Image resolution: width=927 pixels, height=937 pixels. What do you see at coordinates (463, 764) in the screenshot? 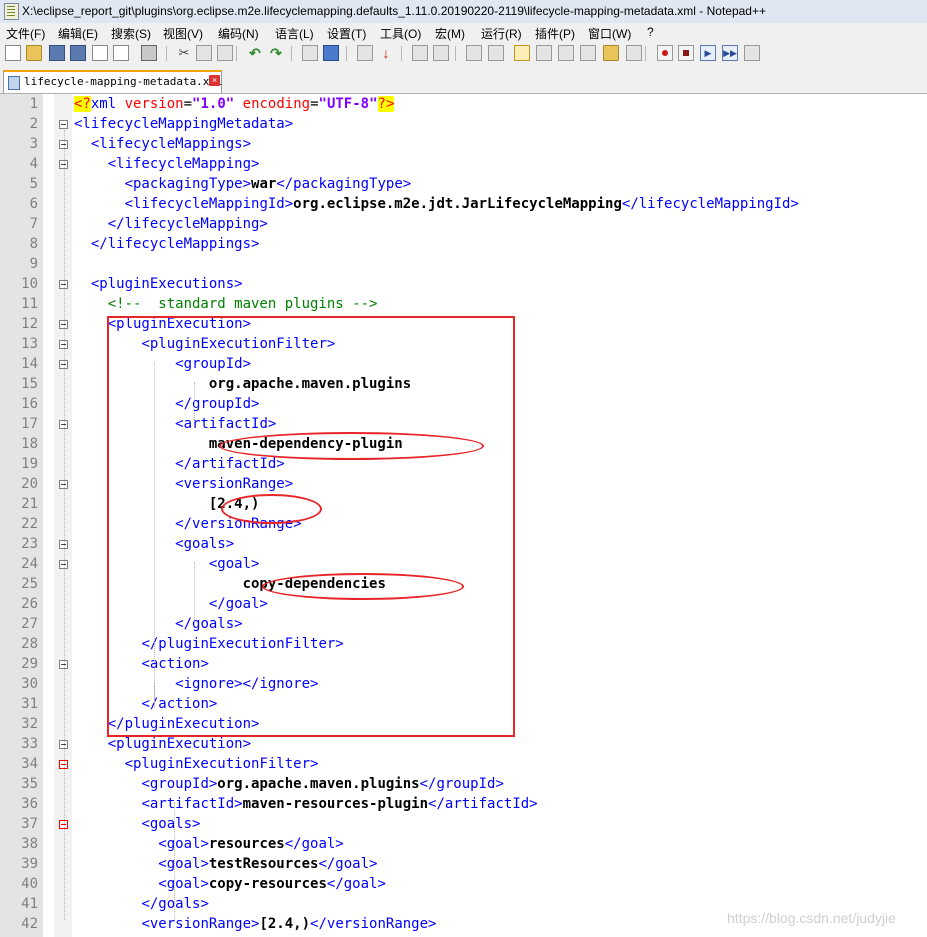
I see `code-line: 34 <pluginExecutionFilter>` at bounding box center [463, 764].